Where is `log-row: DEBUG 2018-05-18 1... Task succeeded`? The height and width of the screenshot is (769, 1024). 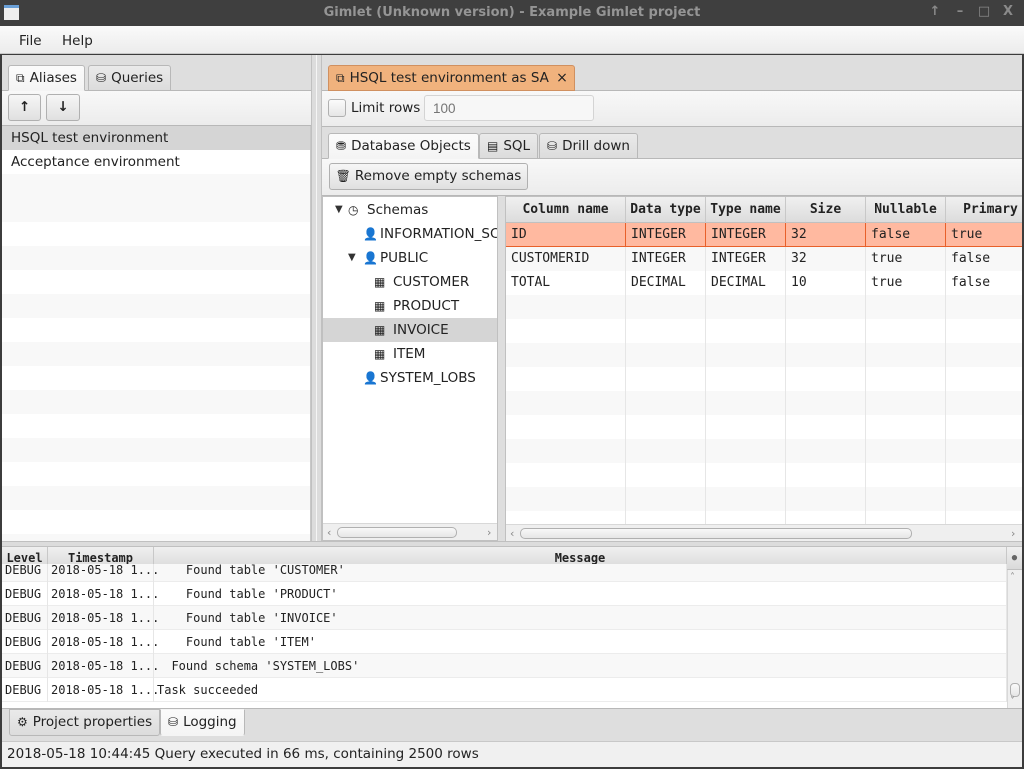
log-row: DEBUG 2018-05-18 1... Task succeeded is located at coordinates (504, 690).